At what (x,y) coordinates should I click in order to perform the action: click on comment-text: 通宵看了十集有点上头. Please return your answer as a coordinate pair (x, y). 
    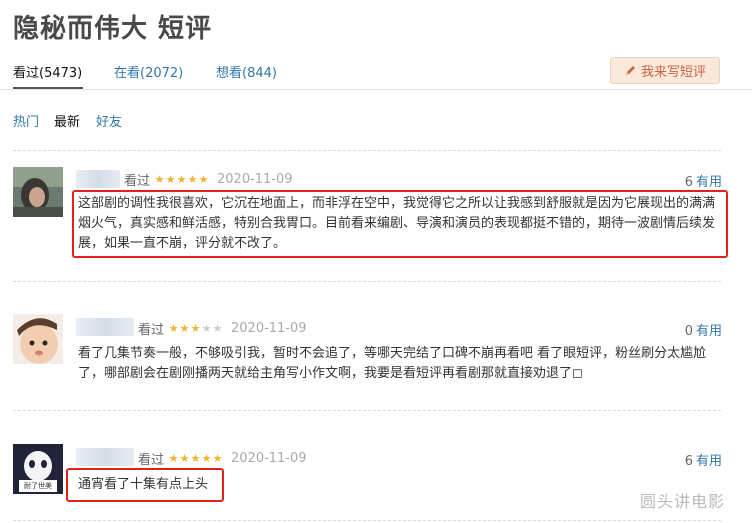
    Looking at the image, I should click on (143, 484).